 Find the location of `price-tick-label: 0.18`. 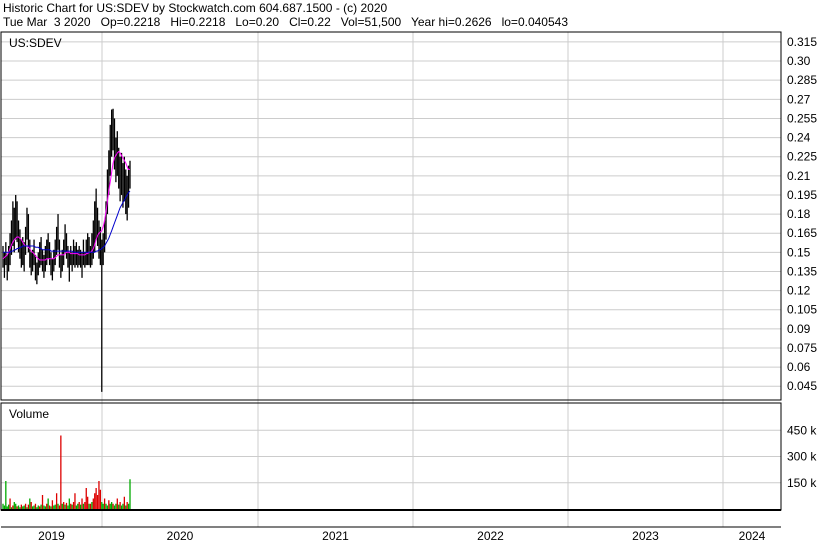

price-tick-label: 0.18 is located at coordinates (799, 214).